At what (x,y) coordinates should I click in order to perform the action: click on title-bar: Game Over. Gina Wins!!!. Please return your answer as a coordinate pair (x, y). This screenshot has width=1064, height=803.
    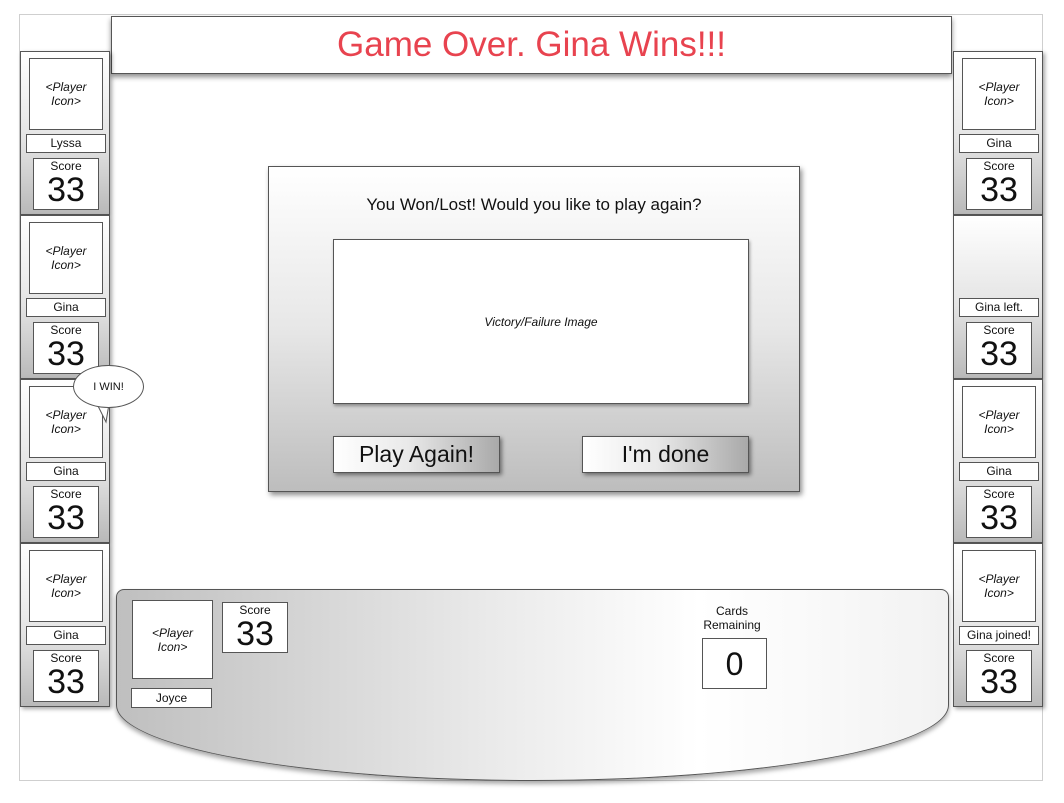
    Looking at the image, I should click on (531, 45).